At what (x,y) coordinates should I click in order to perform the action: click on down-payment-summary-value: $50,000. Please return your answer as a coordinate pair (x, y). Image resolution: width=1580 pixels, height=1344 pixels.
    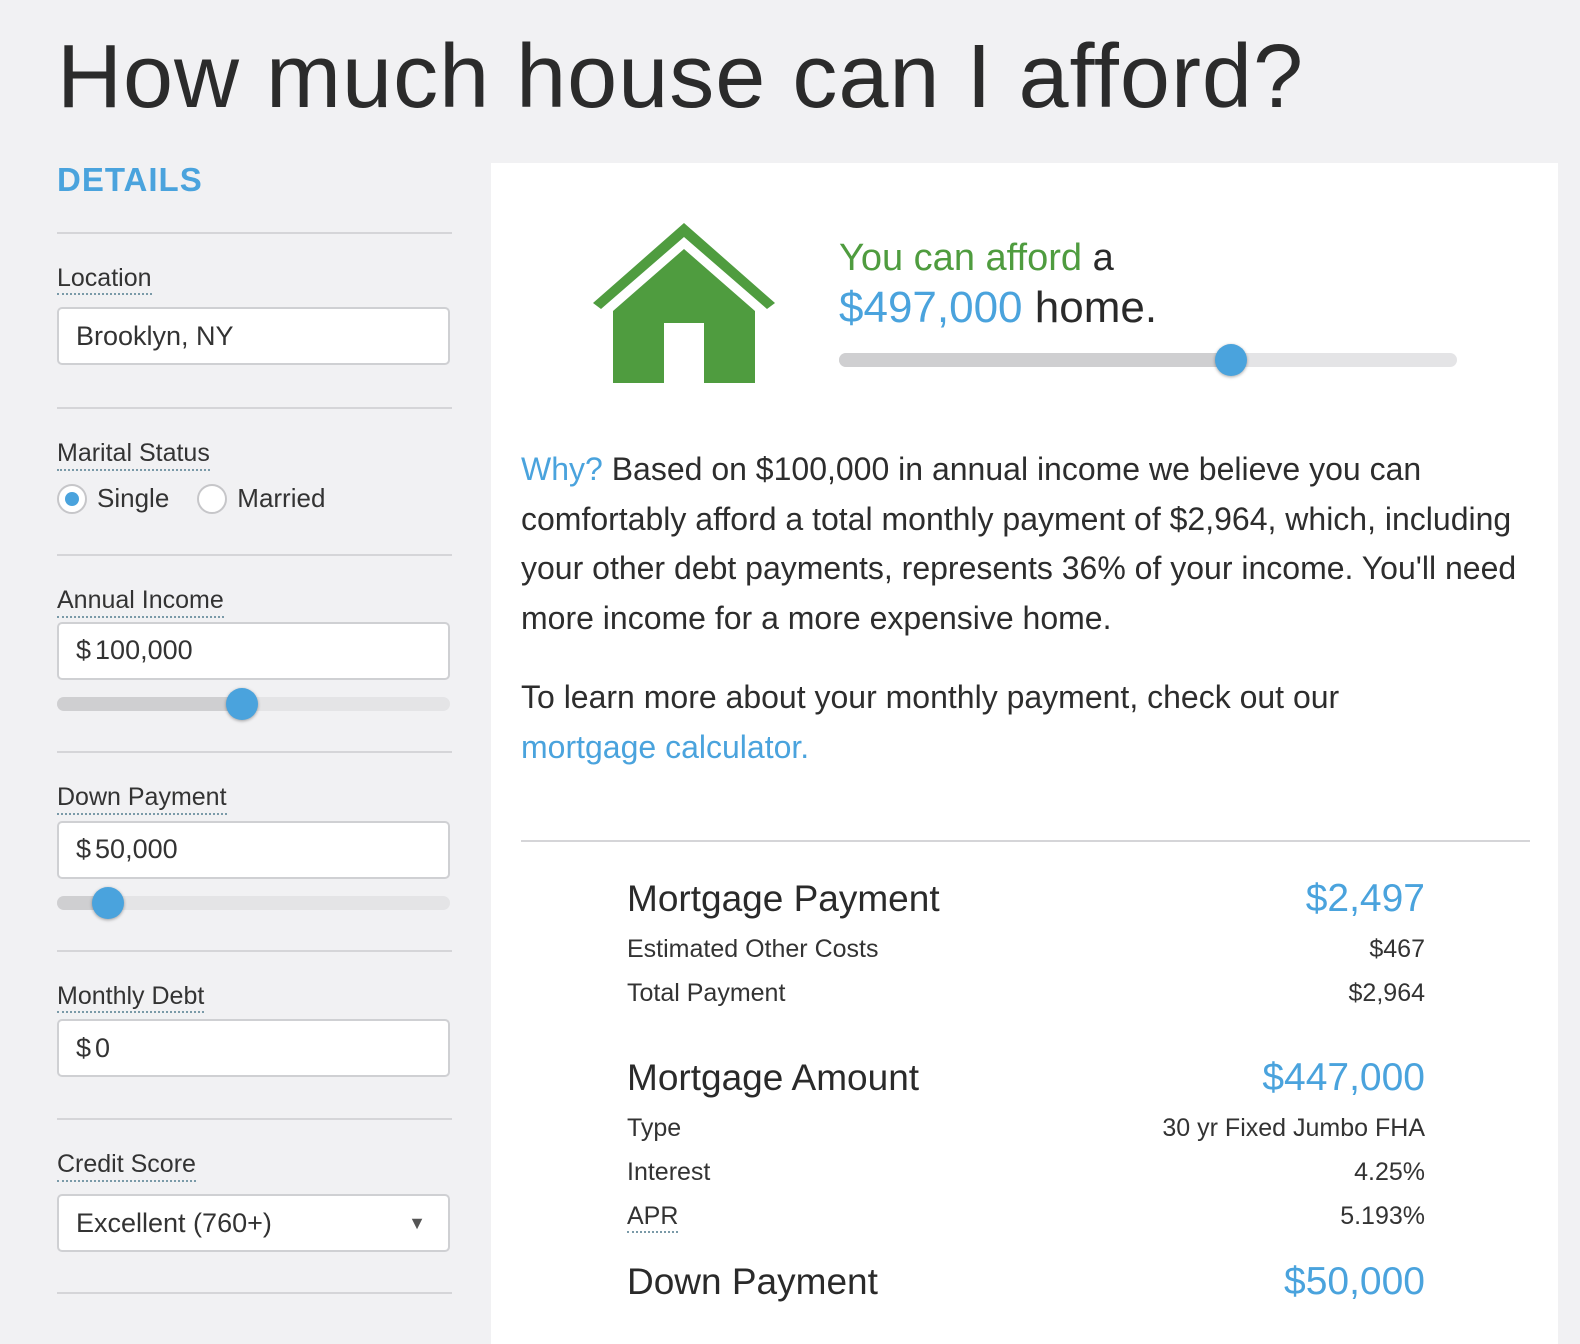
    Looking at the image, I should click on (1354, 1281).